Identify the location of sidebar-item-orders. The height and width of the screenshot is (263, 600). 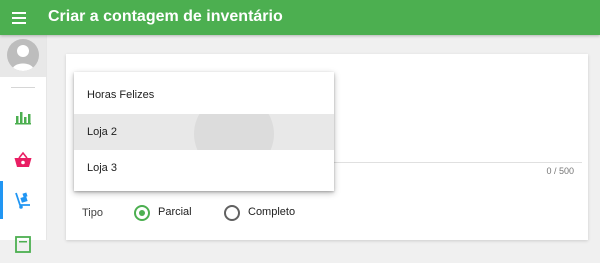
(23, 160).